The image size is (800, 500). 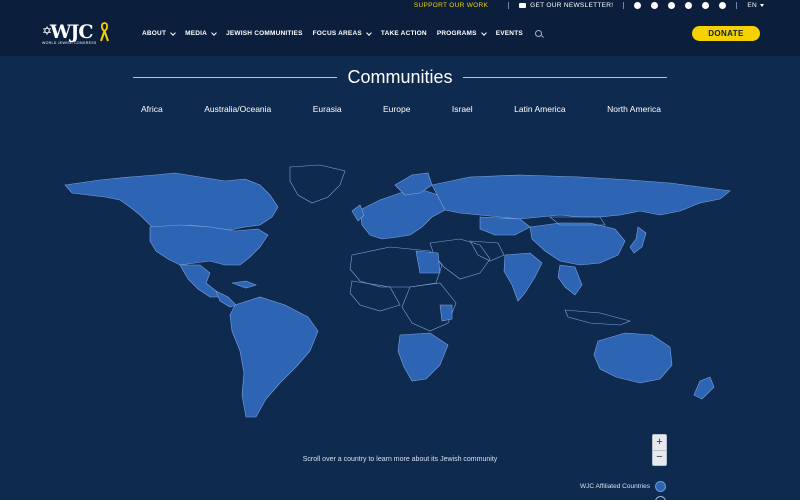 I want to click on map-legend: WJC Affiliated Countries, so click(x=623, y=486).